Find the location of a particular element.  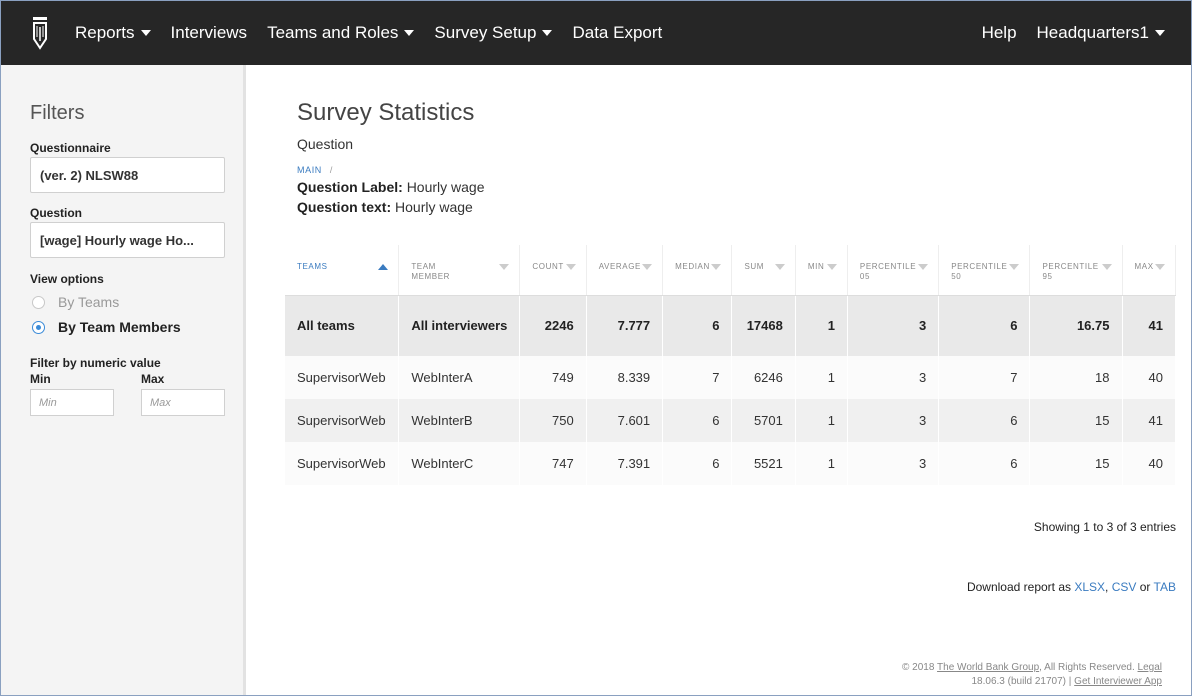

column-header-label: MIN is located at coordinates (816, 266).